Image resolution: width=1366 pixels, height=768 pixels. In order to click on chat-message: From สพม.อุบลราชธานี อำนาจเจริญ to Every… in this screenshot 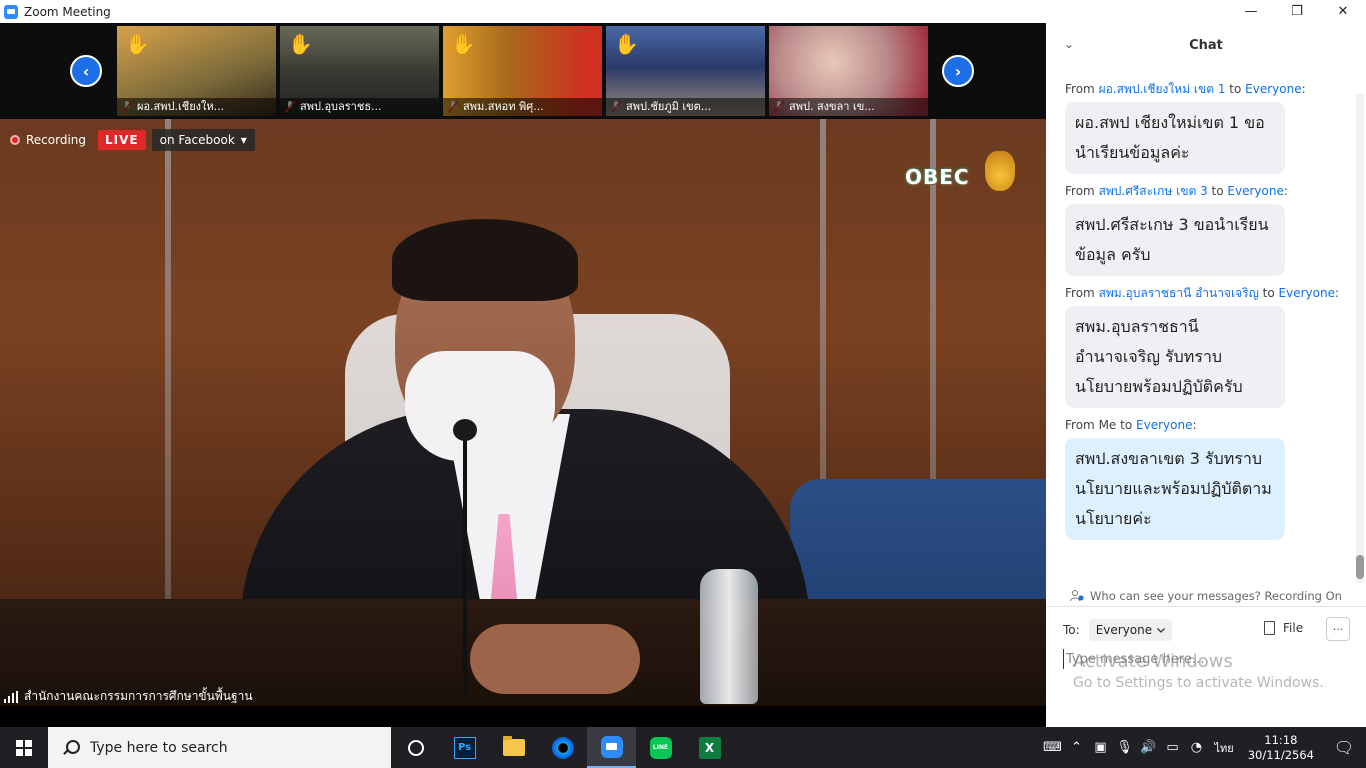, I will do `click(1215, 349)`.